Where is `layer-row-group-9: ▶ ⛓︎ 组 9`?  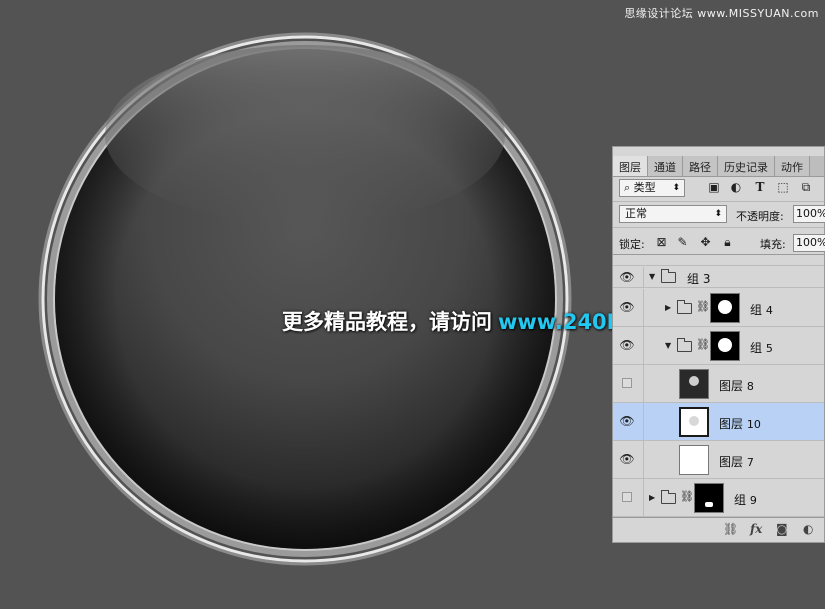
layer-row-group-9: ▶ ⛓︎ 组 9 is located at coordinates (718, 498).